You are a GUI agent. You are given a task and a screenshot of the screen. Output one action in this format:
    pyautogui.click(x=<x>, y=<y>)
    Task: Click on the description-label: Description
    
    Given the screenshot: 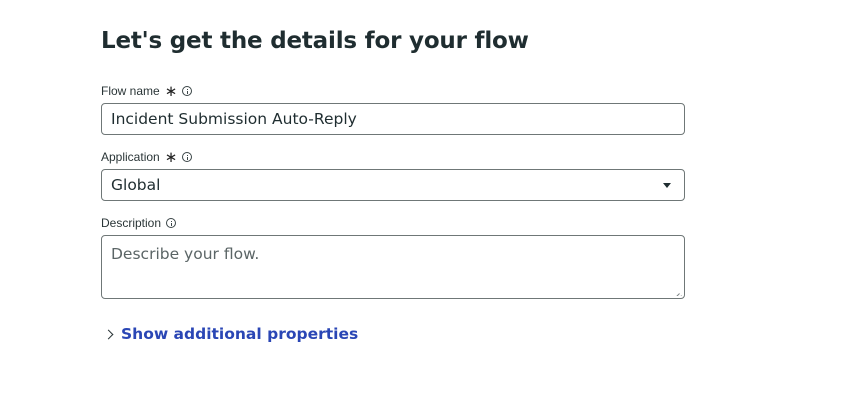 What is the action you would take?
    pyautogui.click(x=131, y=223)
    